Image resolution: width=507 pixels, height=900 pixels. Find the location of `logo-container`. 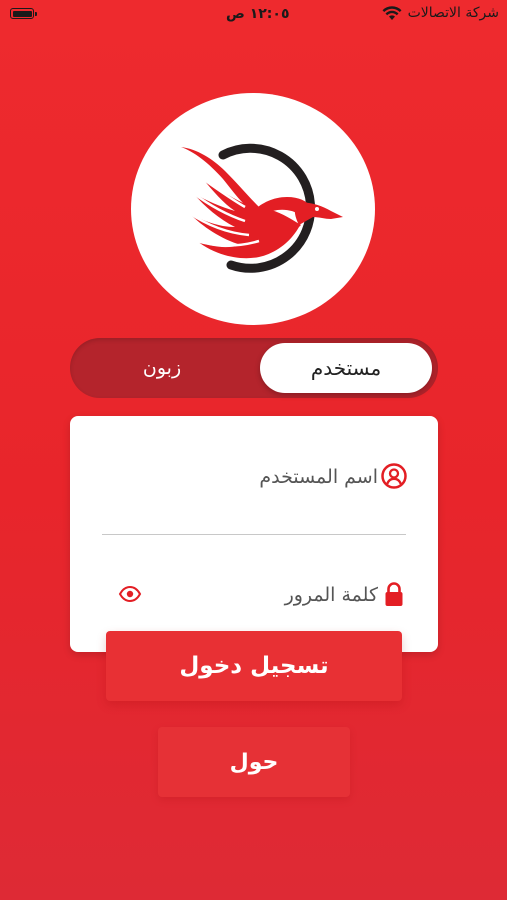

logo-container is located at coordinates (253, 209).